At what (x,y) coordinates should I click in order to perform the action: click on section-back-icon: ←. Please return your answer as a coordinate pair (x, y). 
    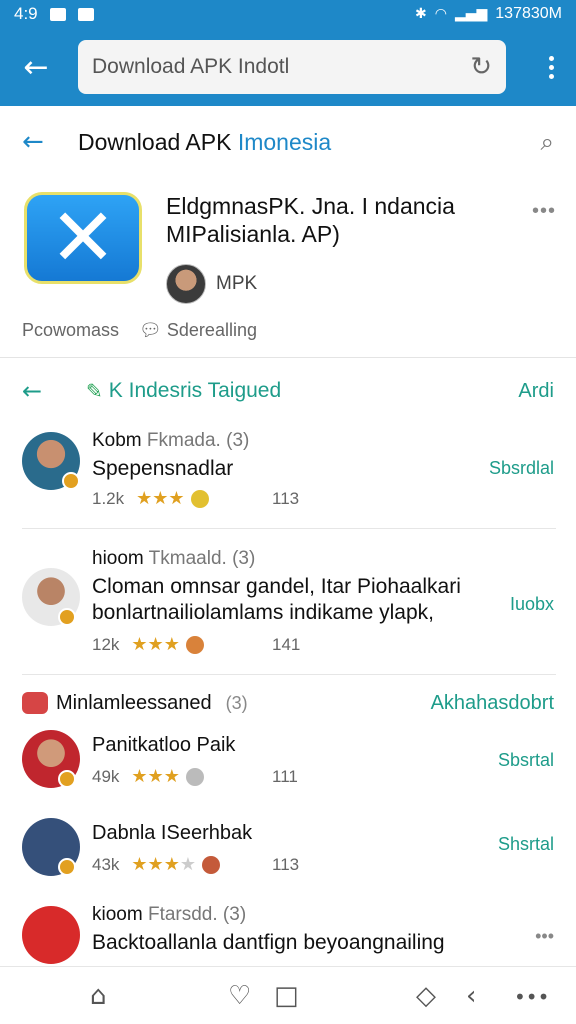
    Looking at the image, I should click on (54, 391).